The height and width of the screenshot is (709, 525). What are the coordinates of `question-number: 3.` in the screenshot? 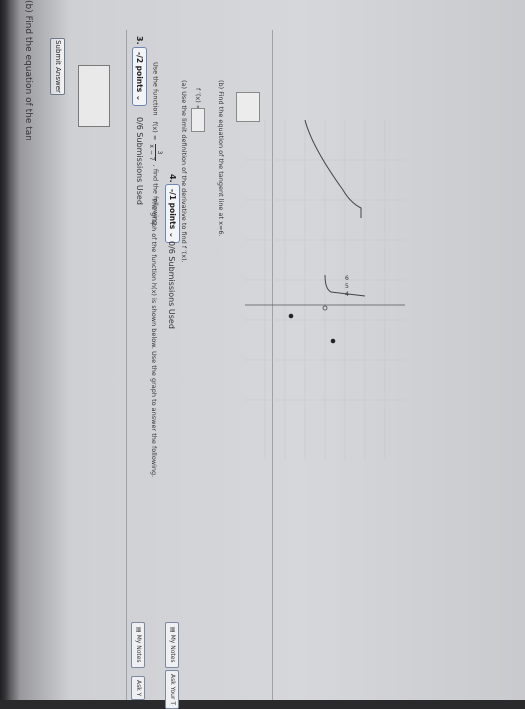 It's located at (139, 40).